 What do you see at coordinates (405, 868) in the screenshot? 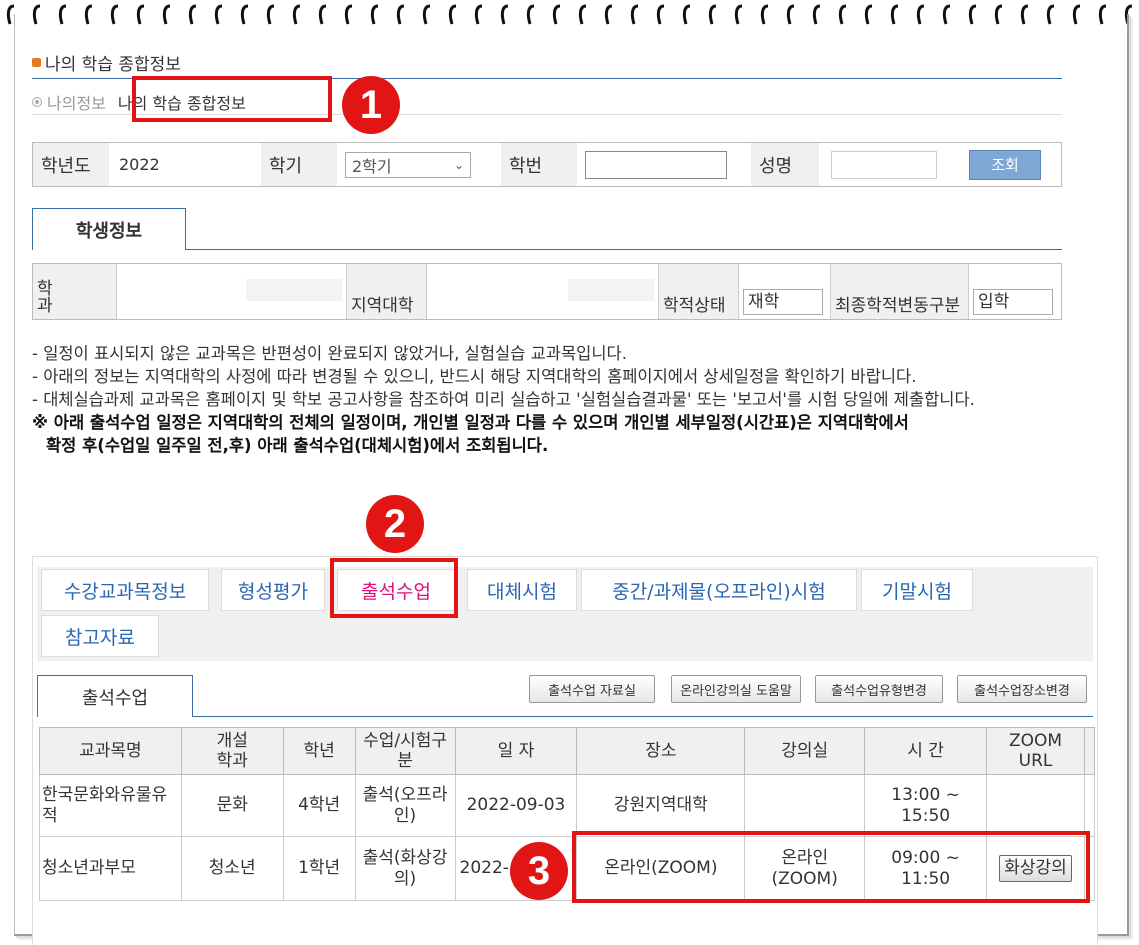
I see `cell-type: 출석(화상강의)` at bounding box center [405, 868].